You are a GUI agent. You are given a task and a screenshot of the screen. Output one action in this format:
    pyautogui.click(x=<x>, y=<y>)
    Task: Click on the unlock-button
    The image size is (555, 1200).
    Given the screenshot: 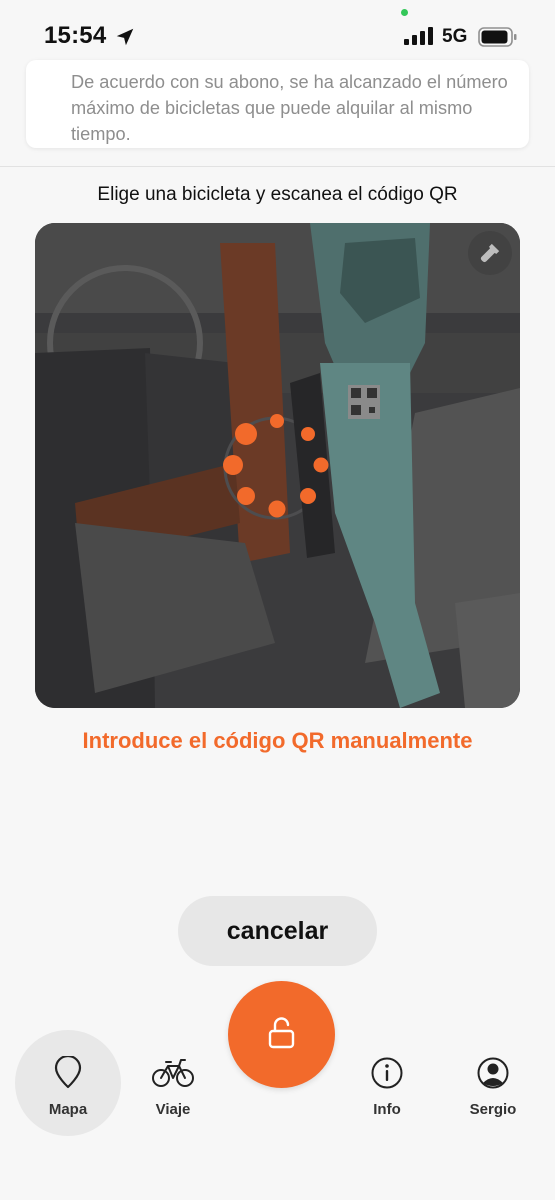 What is the action you would take?
    pyautogui.click(x=281, y=1034)
    